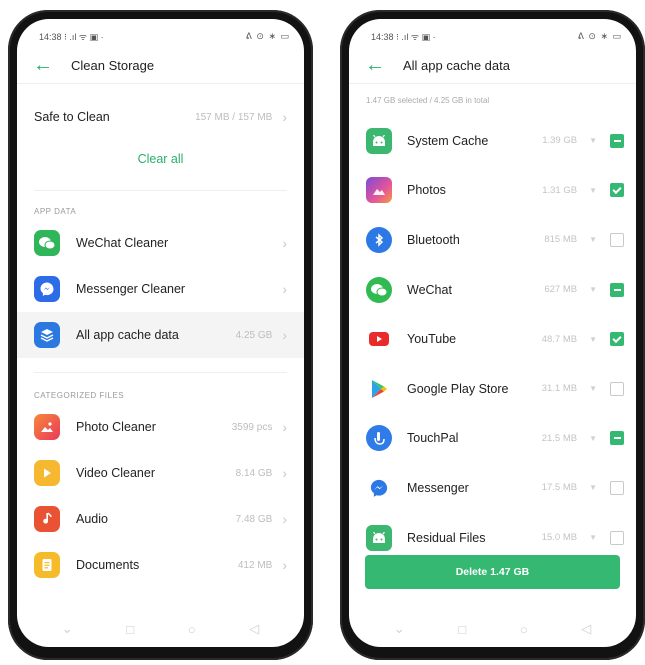 Image resolution: width=645 pixels, height=665 pixels. I want to click on app-size: 15.0 MB, so click(559, 538).